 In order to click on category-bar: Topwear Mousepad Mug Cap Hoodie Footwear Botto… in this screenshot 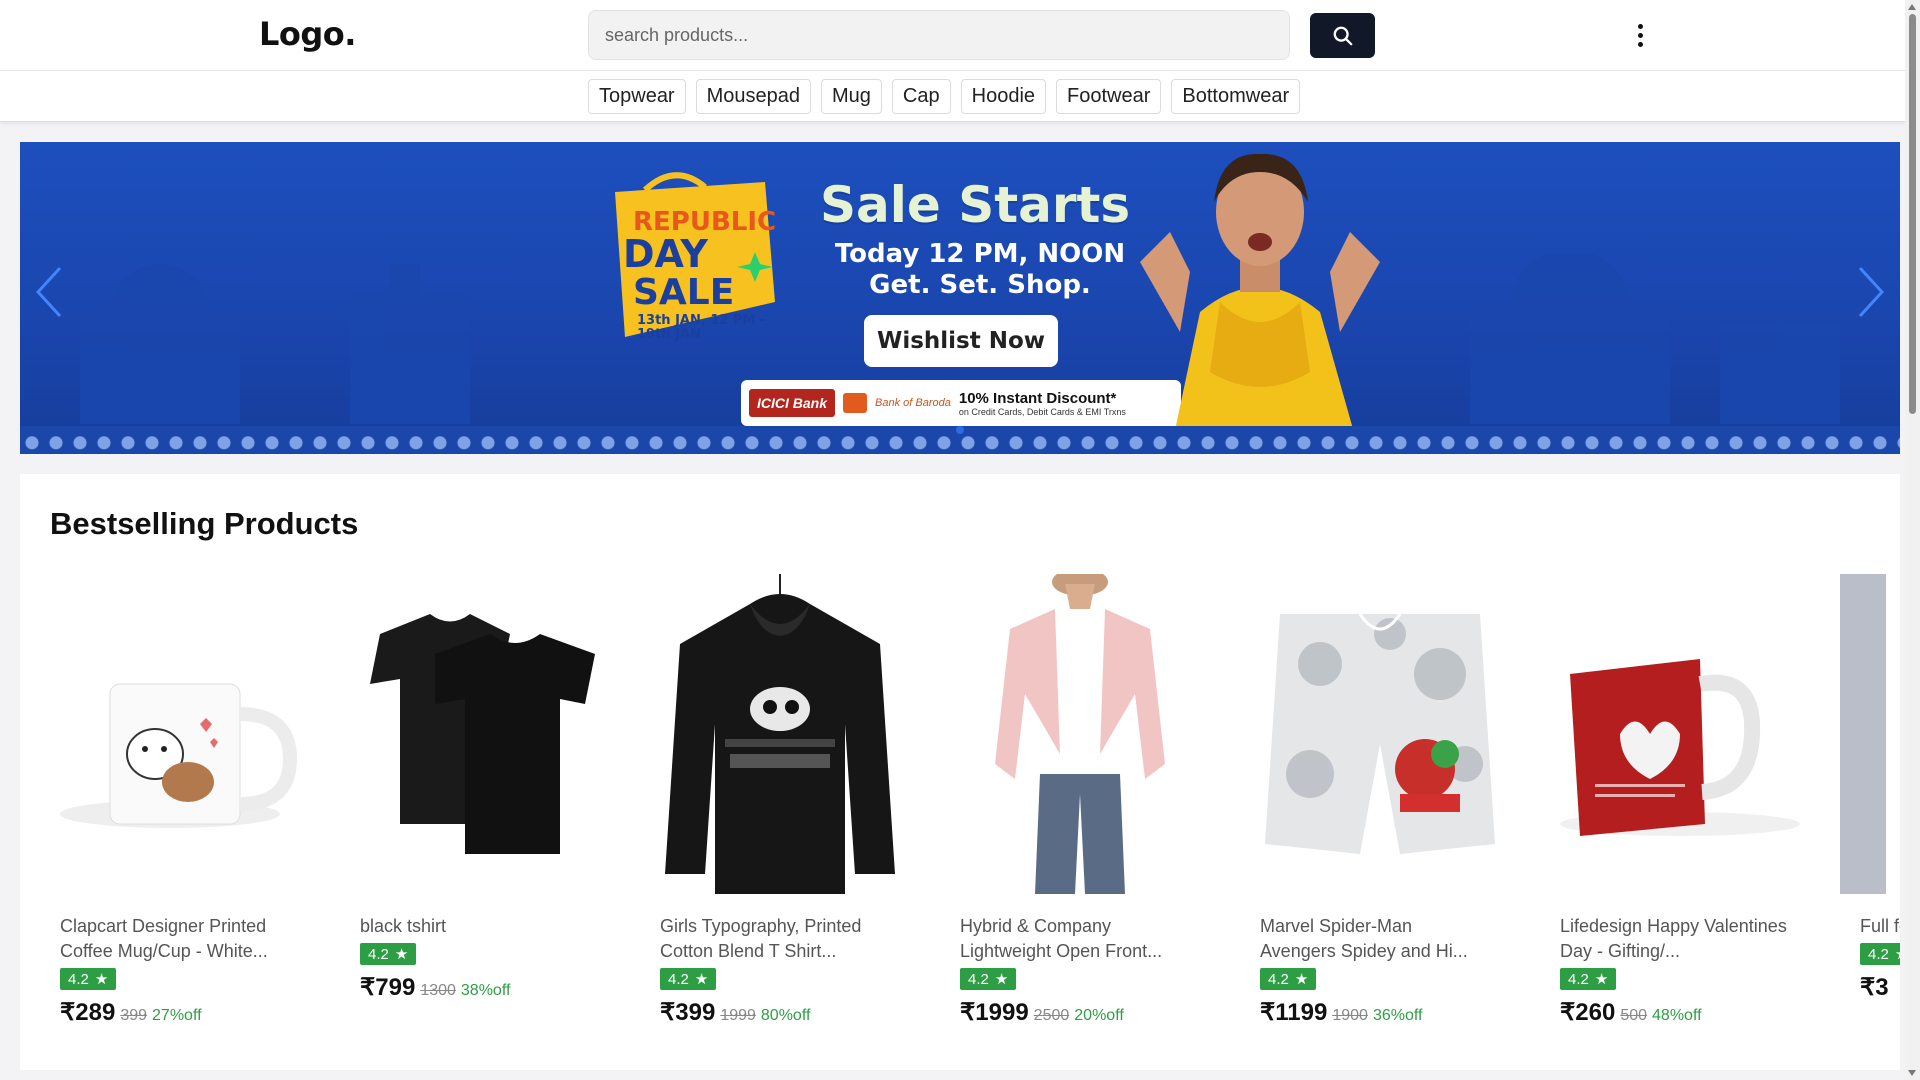, I will do `click(952, 96)`.